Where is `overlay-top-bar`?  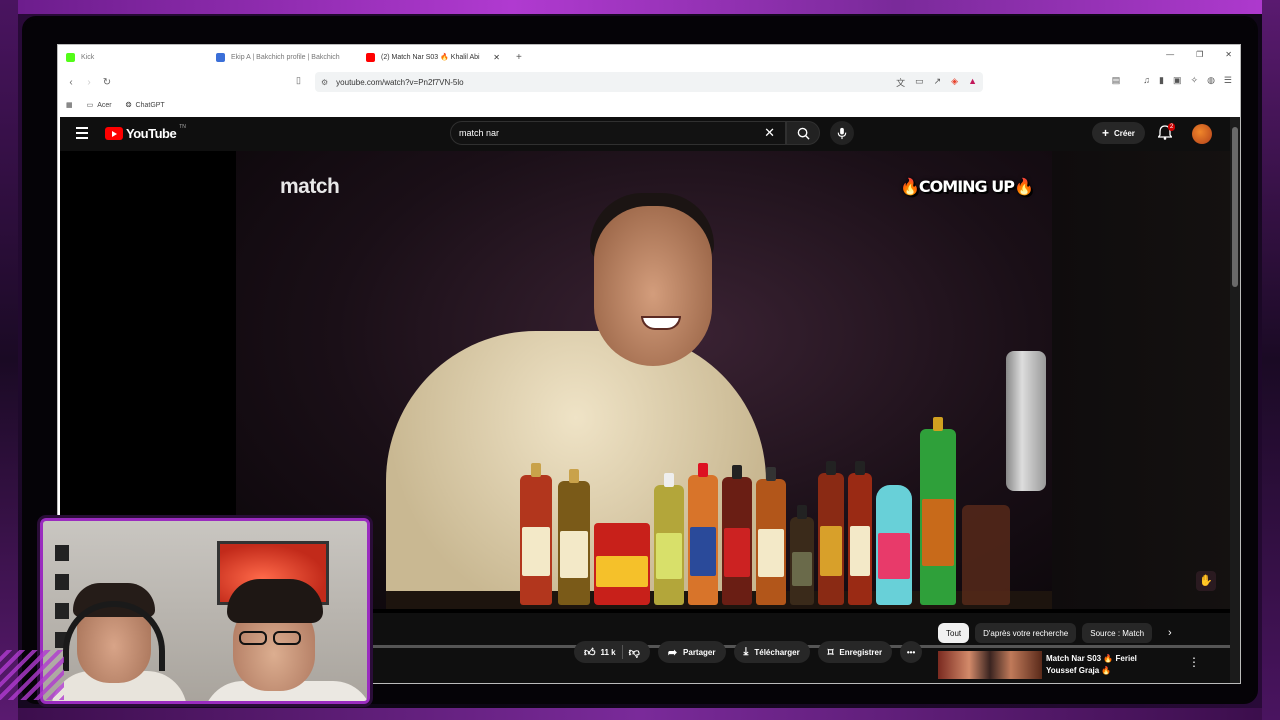
overlay-top-bar is located at coordinates (640, 7).